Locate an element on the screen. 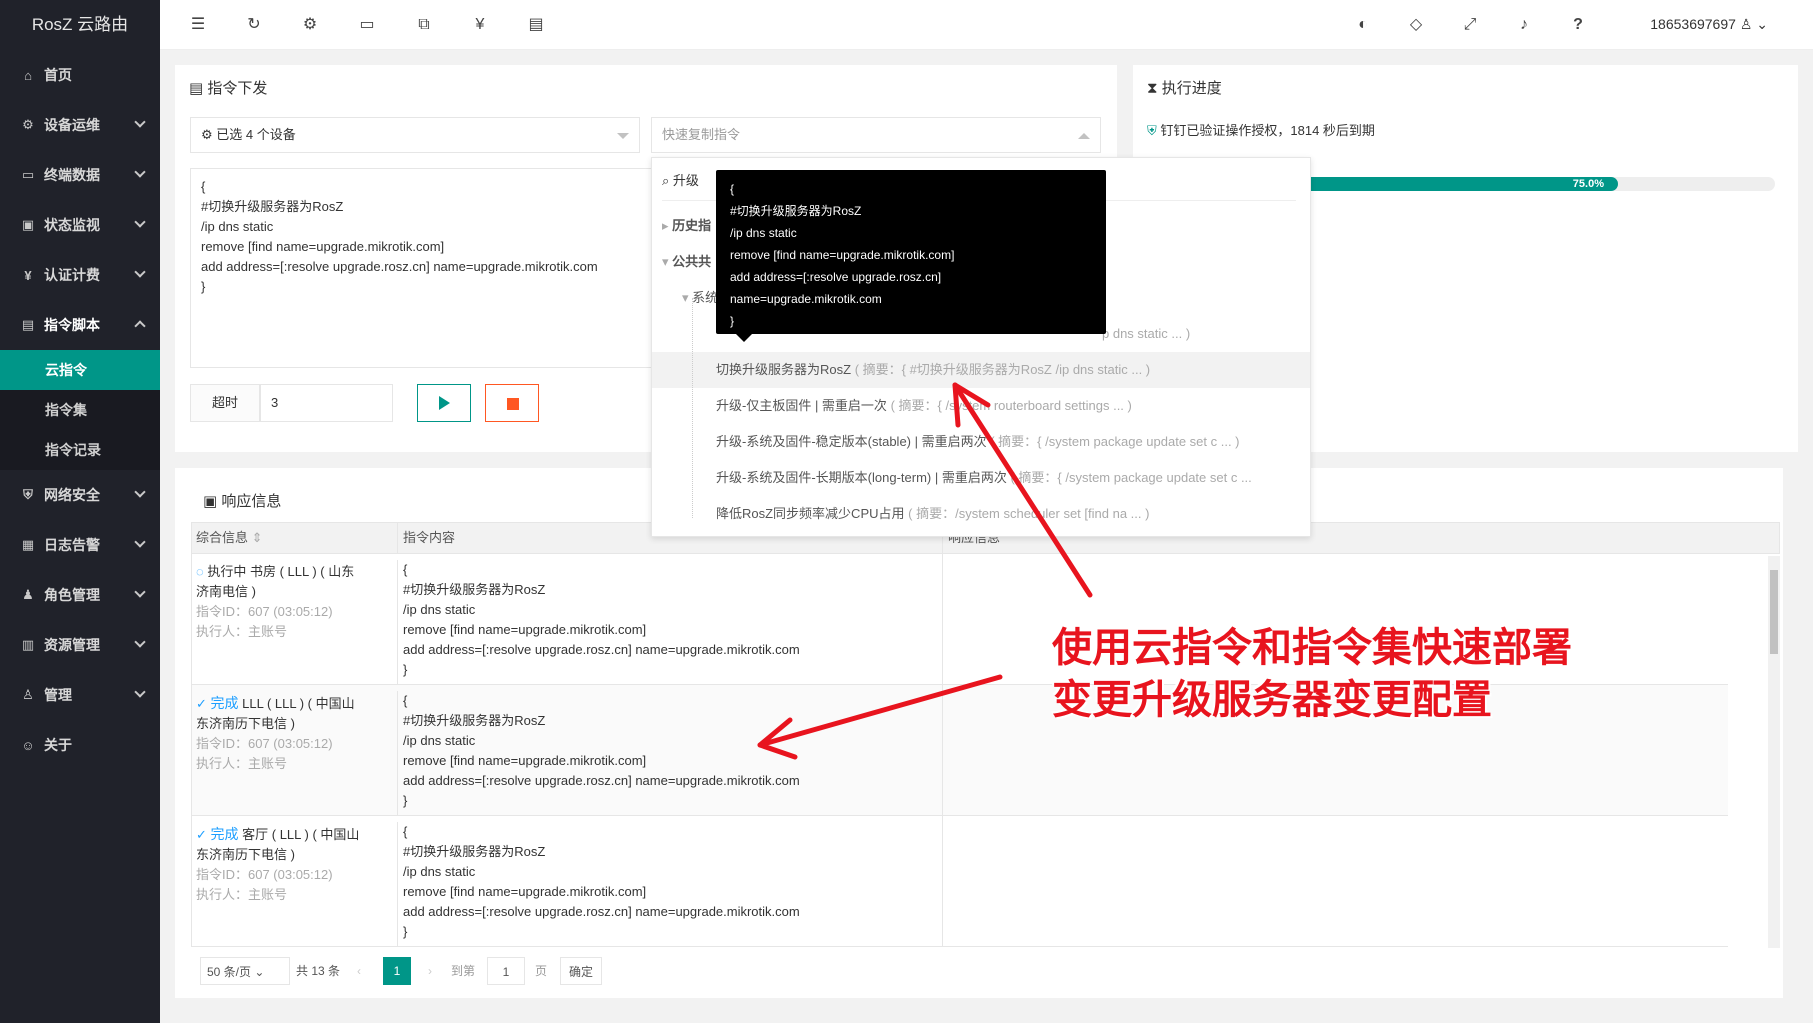 Image resolution: width=1813 pixels, height=1023 pixels. arrow-left-line is located at coordinates (880, 711).